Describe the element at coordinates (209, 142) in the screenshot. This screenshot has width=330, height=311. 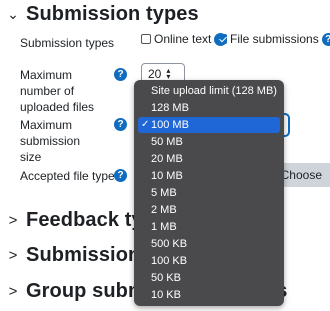
I see `dropdown-option: 50 MB` at that location.